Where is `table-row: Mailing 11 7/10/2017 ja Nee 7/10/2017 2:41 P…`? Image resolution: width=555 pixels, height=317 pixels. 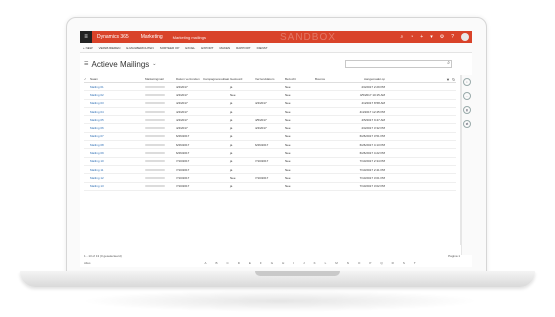
table-row: Mailing 11 7/10/2017 ja Nee 7/10/2017 2:41 P… is located at coordinates (270, 170).